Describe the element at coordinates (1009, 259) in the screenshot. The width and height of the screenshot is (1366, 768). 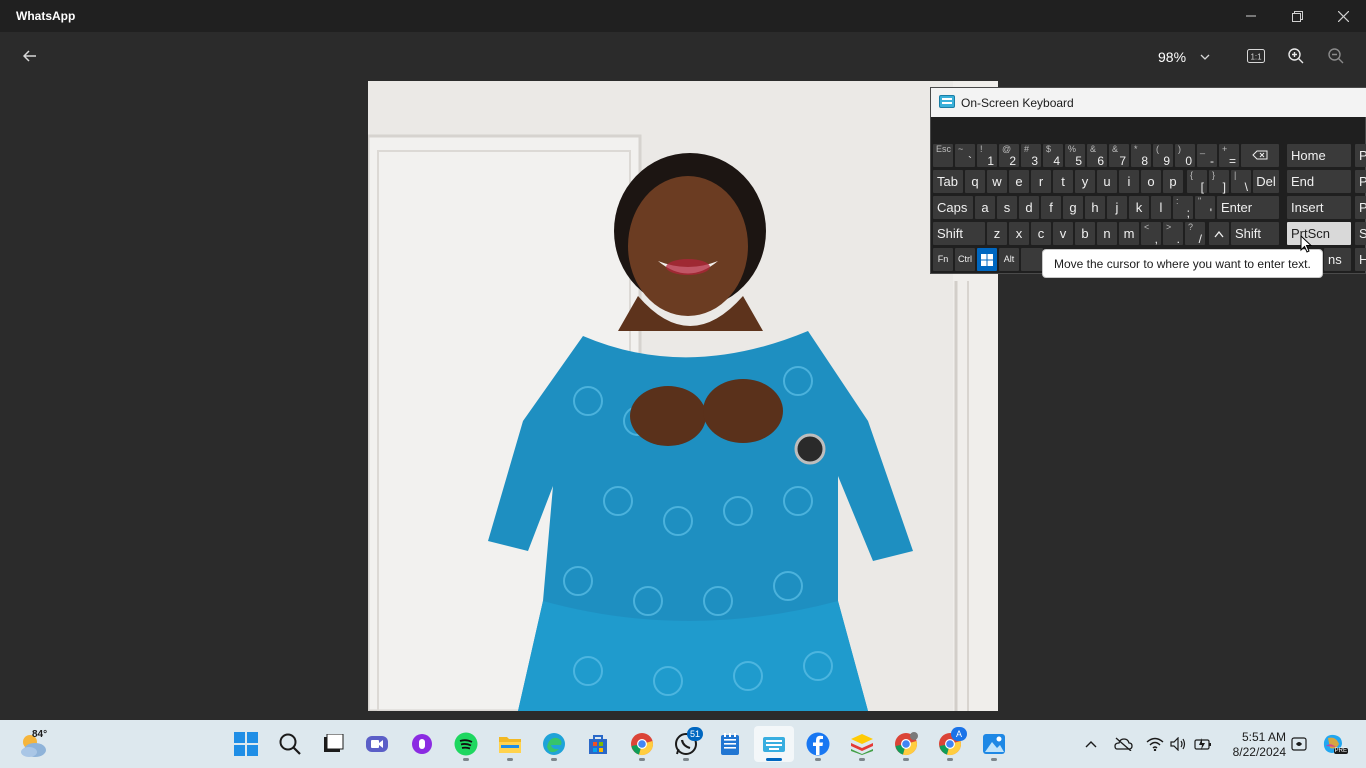
I see `alt-key: Alt` at that location.